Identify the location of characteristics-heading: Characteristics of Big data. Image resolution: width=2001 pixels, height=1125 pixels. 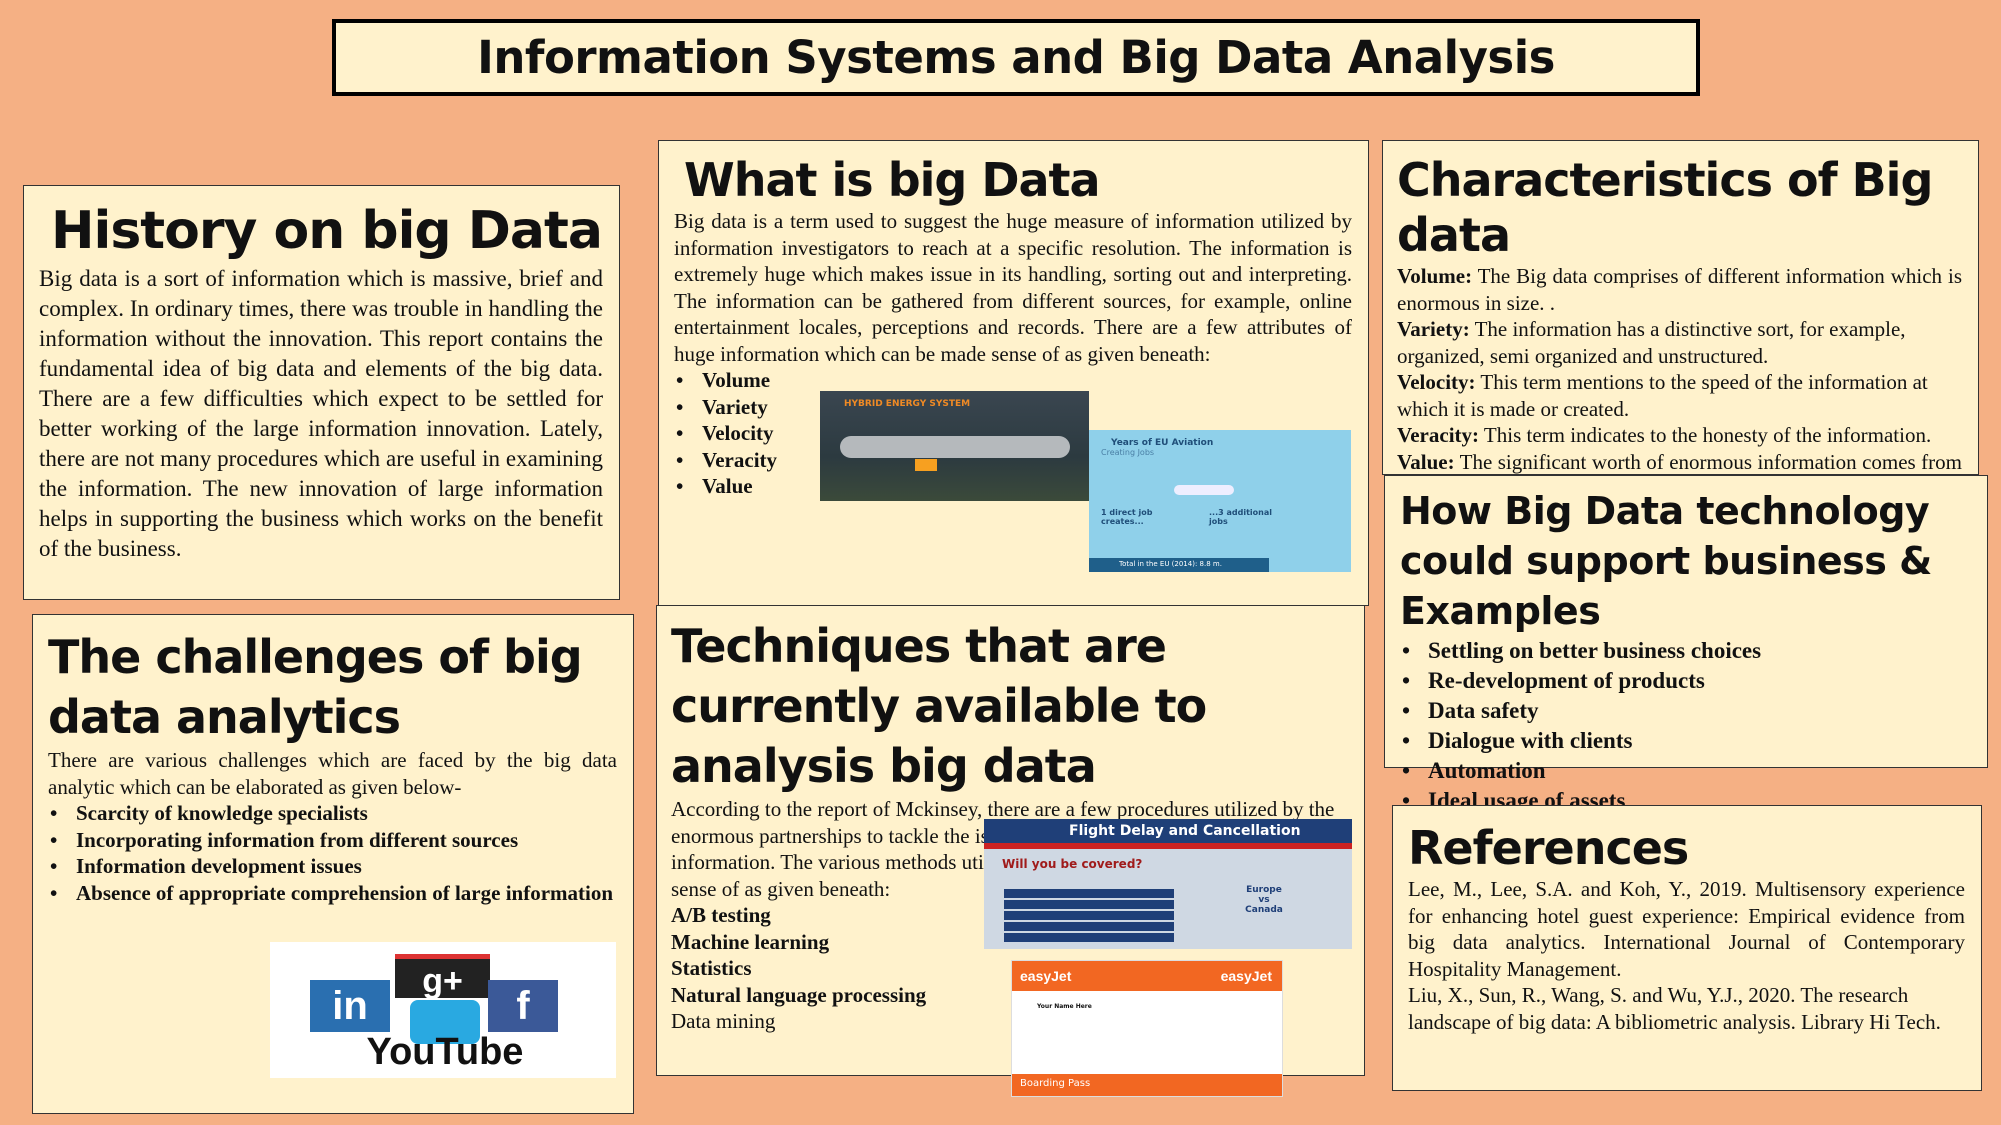
(1665, 208).